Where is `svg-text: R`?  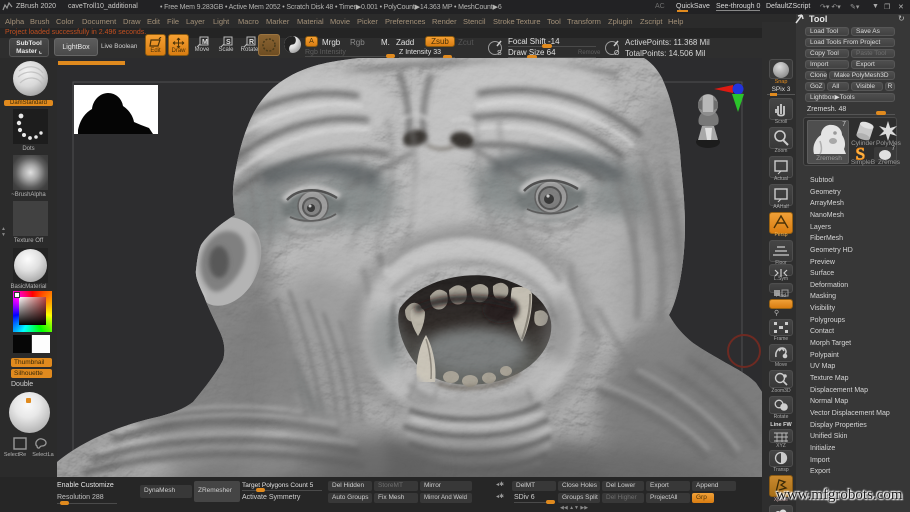 svg-text: R is located at coordinates (251, 42).